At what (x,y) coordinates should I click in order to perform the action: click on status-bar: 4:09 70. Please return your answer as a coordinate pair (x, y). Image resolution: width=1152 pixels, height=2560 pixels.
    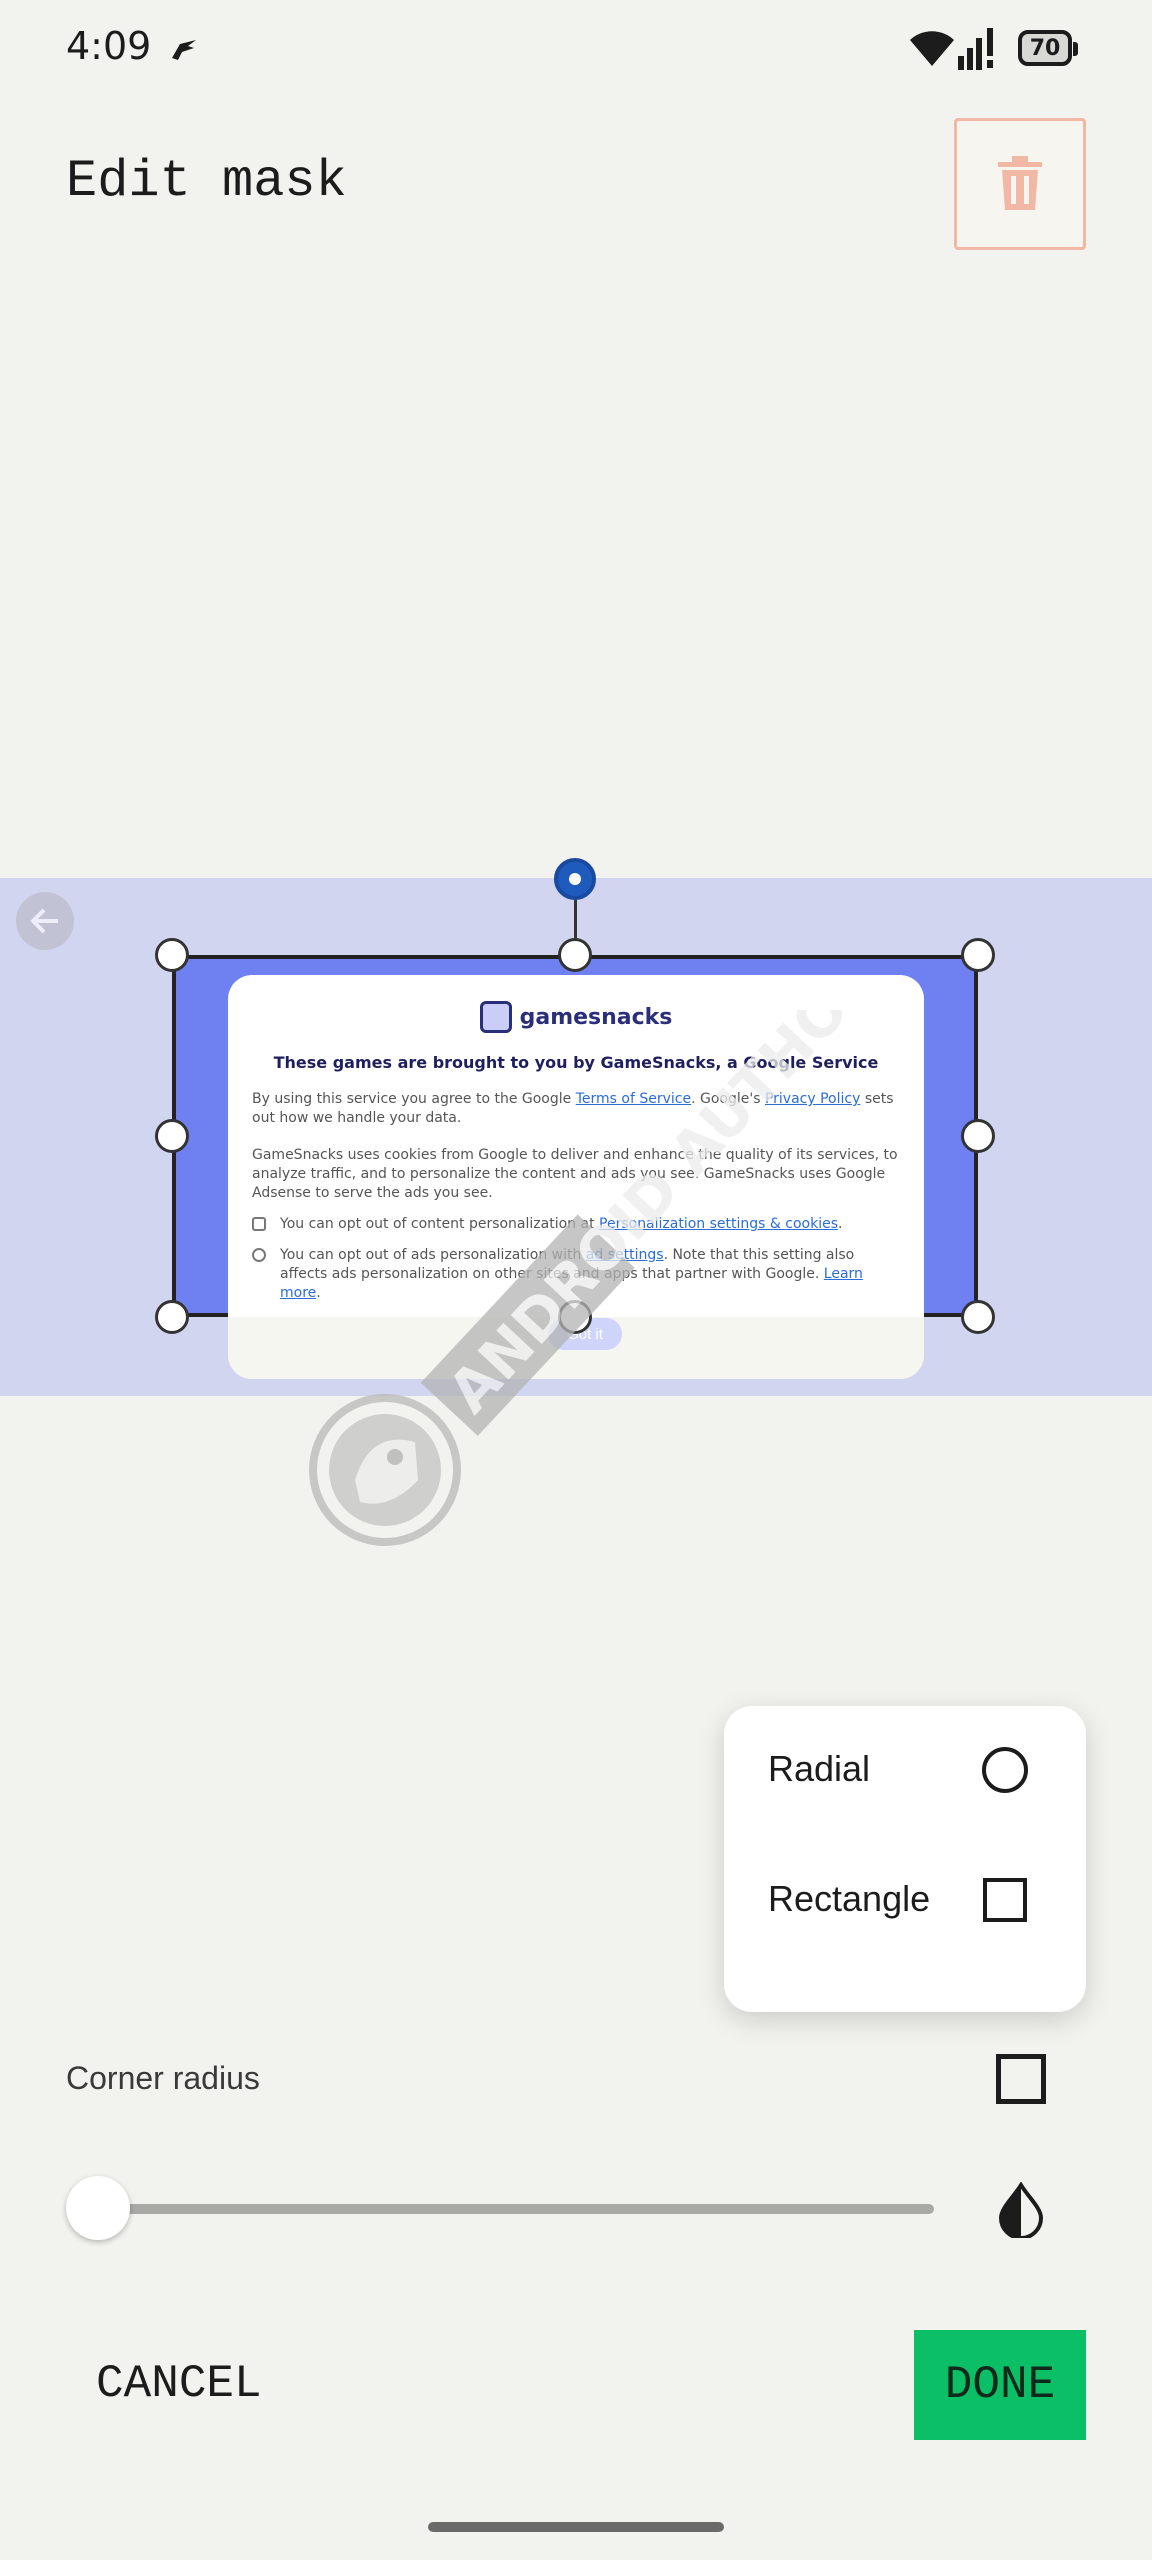
    Looking at the image, I should click on (576, 50).